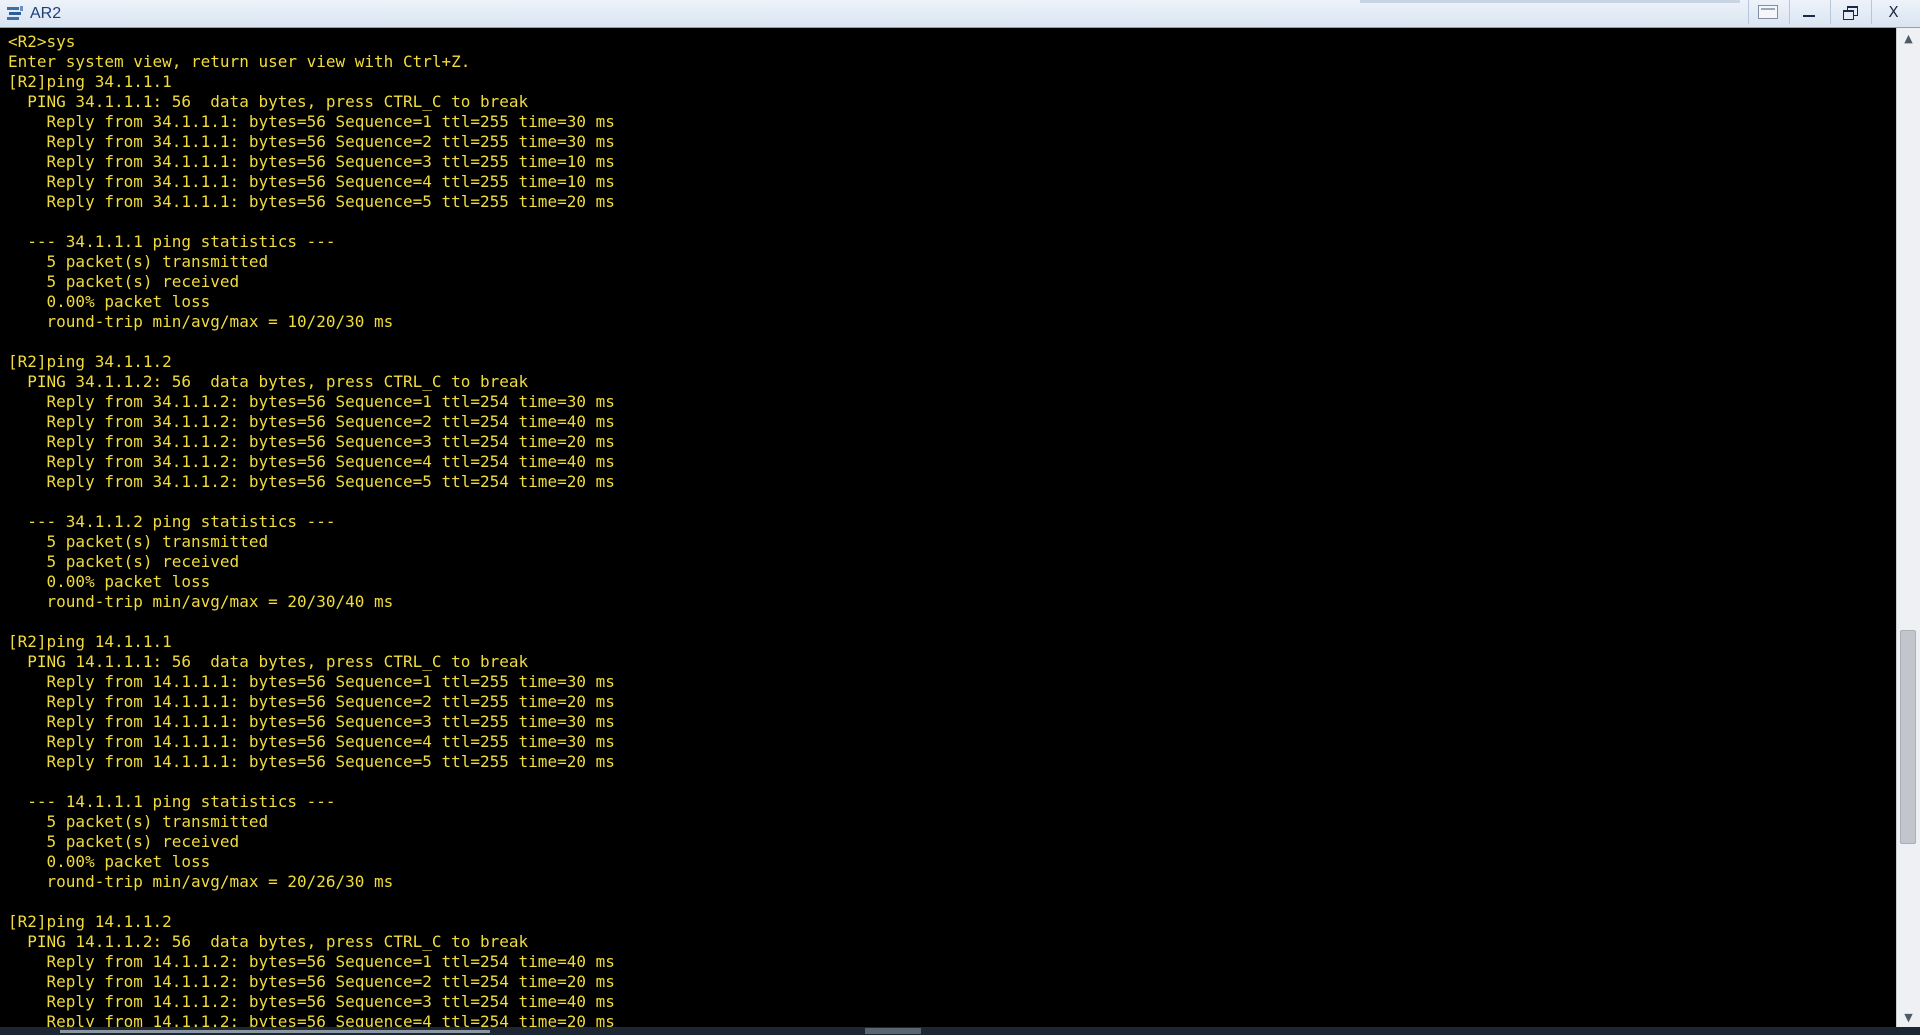 This screenshot has height=1035, width=1920. What do you see at coordinates (90, 921) in the screenshot?
I see `terminal-line: [R2]ping 14.1.1.2` at bounding box center [90, 921].